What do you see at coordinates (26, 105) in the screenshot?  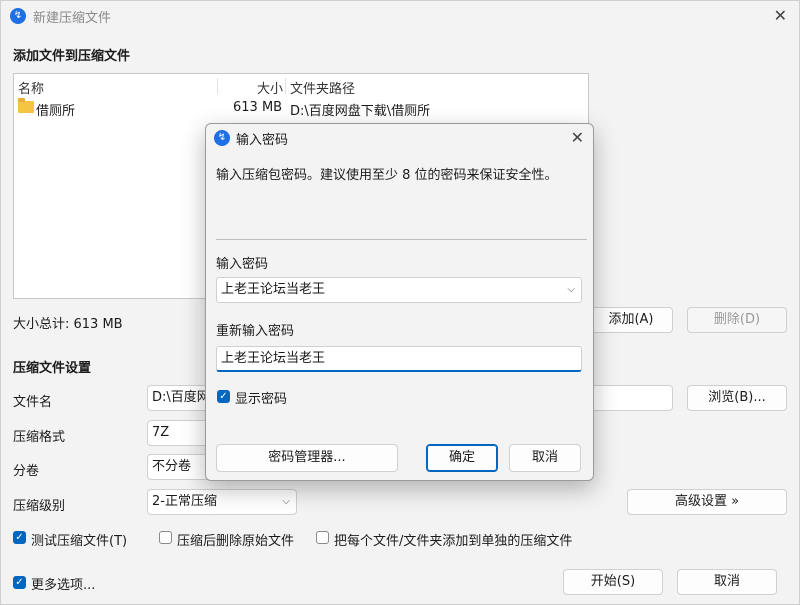 I see `folder-icon` at bounding box center [26, 105].